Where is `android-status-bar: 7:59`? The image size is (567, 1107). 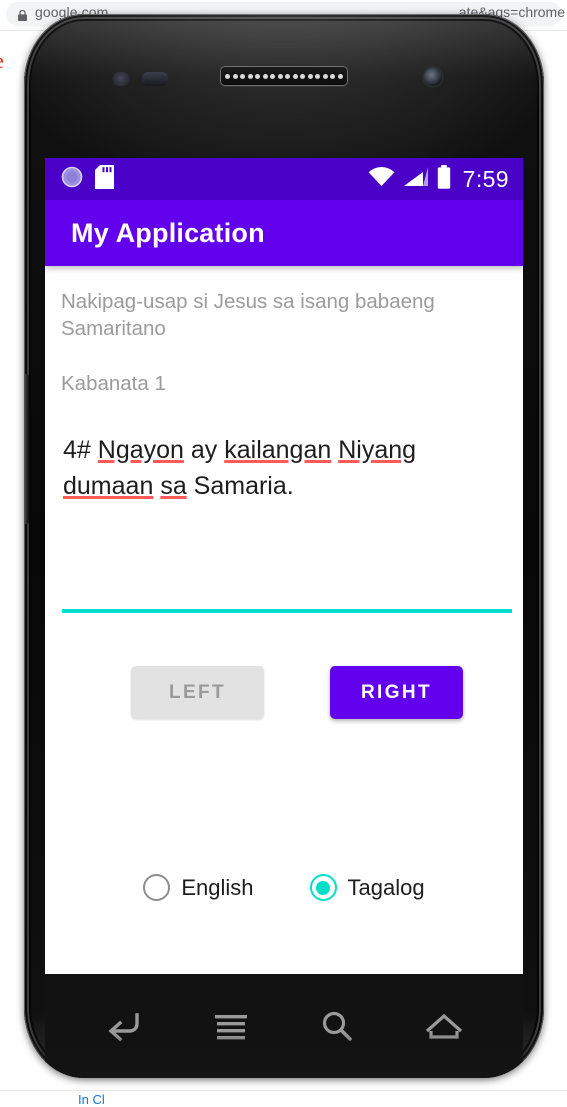
android-status-bar: 7:59 is located at coordinates (284, 179).